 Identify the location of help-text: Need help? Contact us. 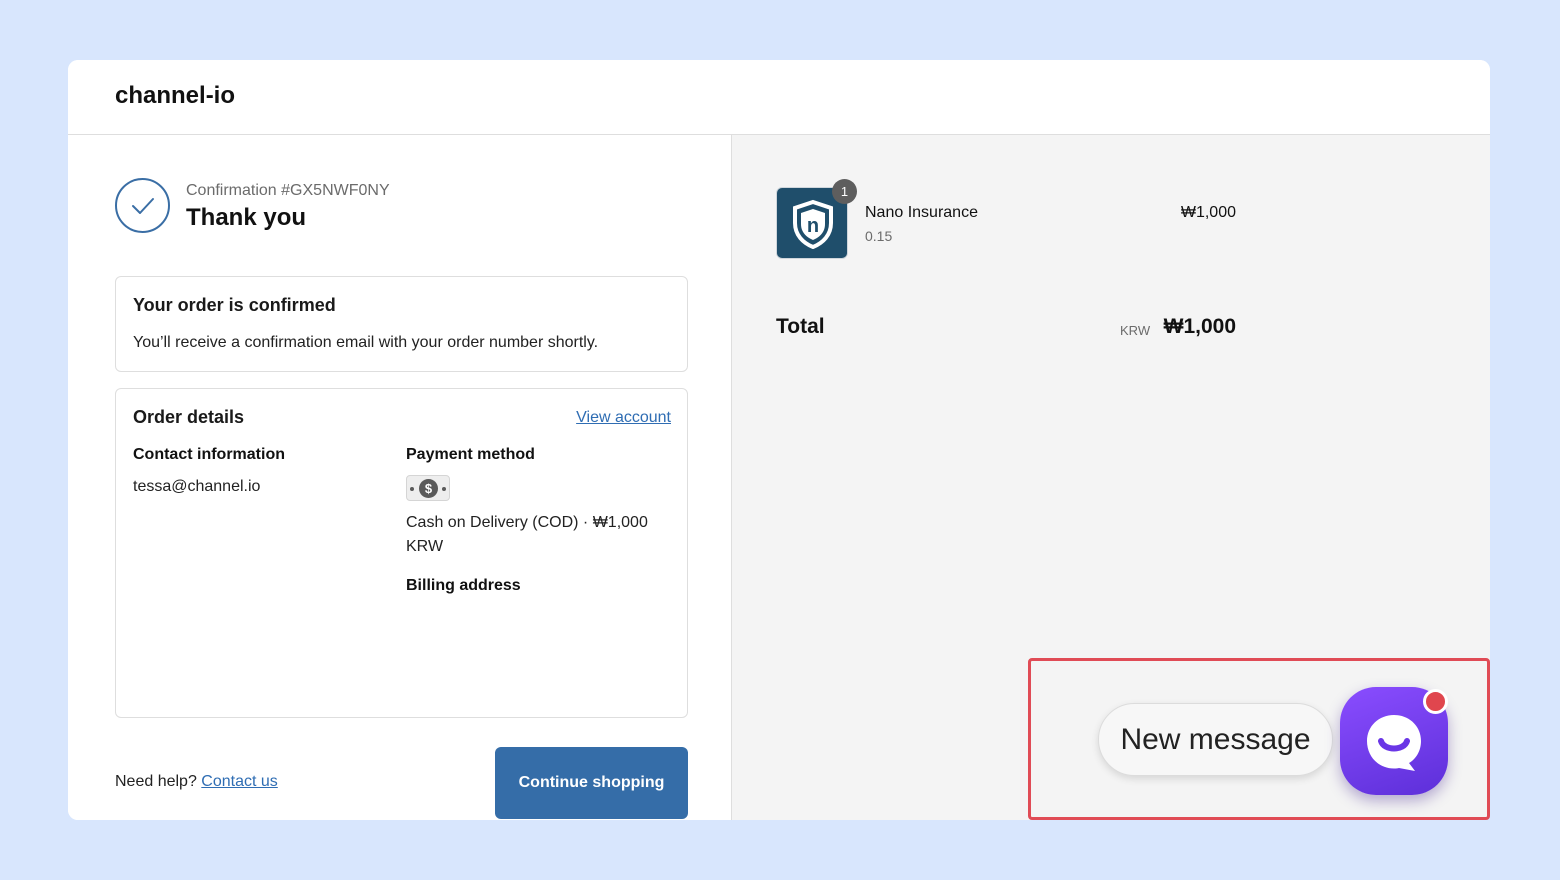
(196, 782).